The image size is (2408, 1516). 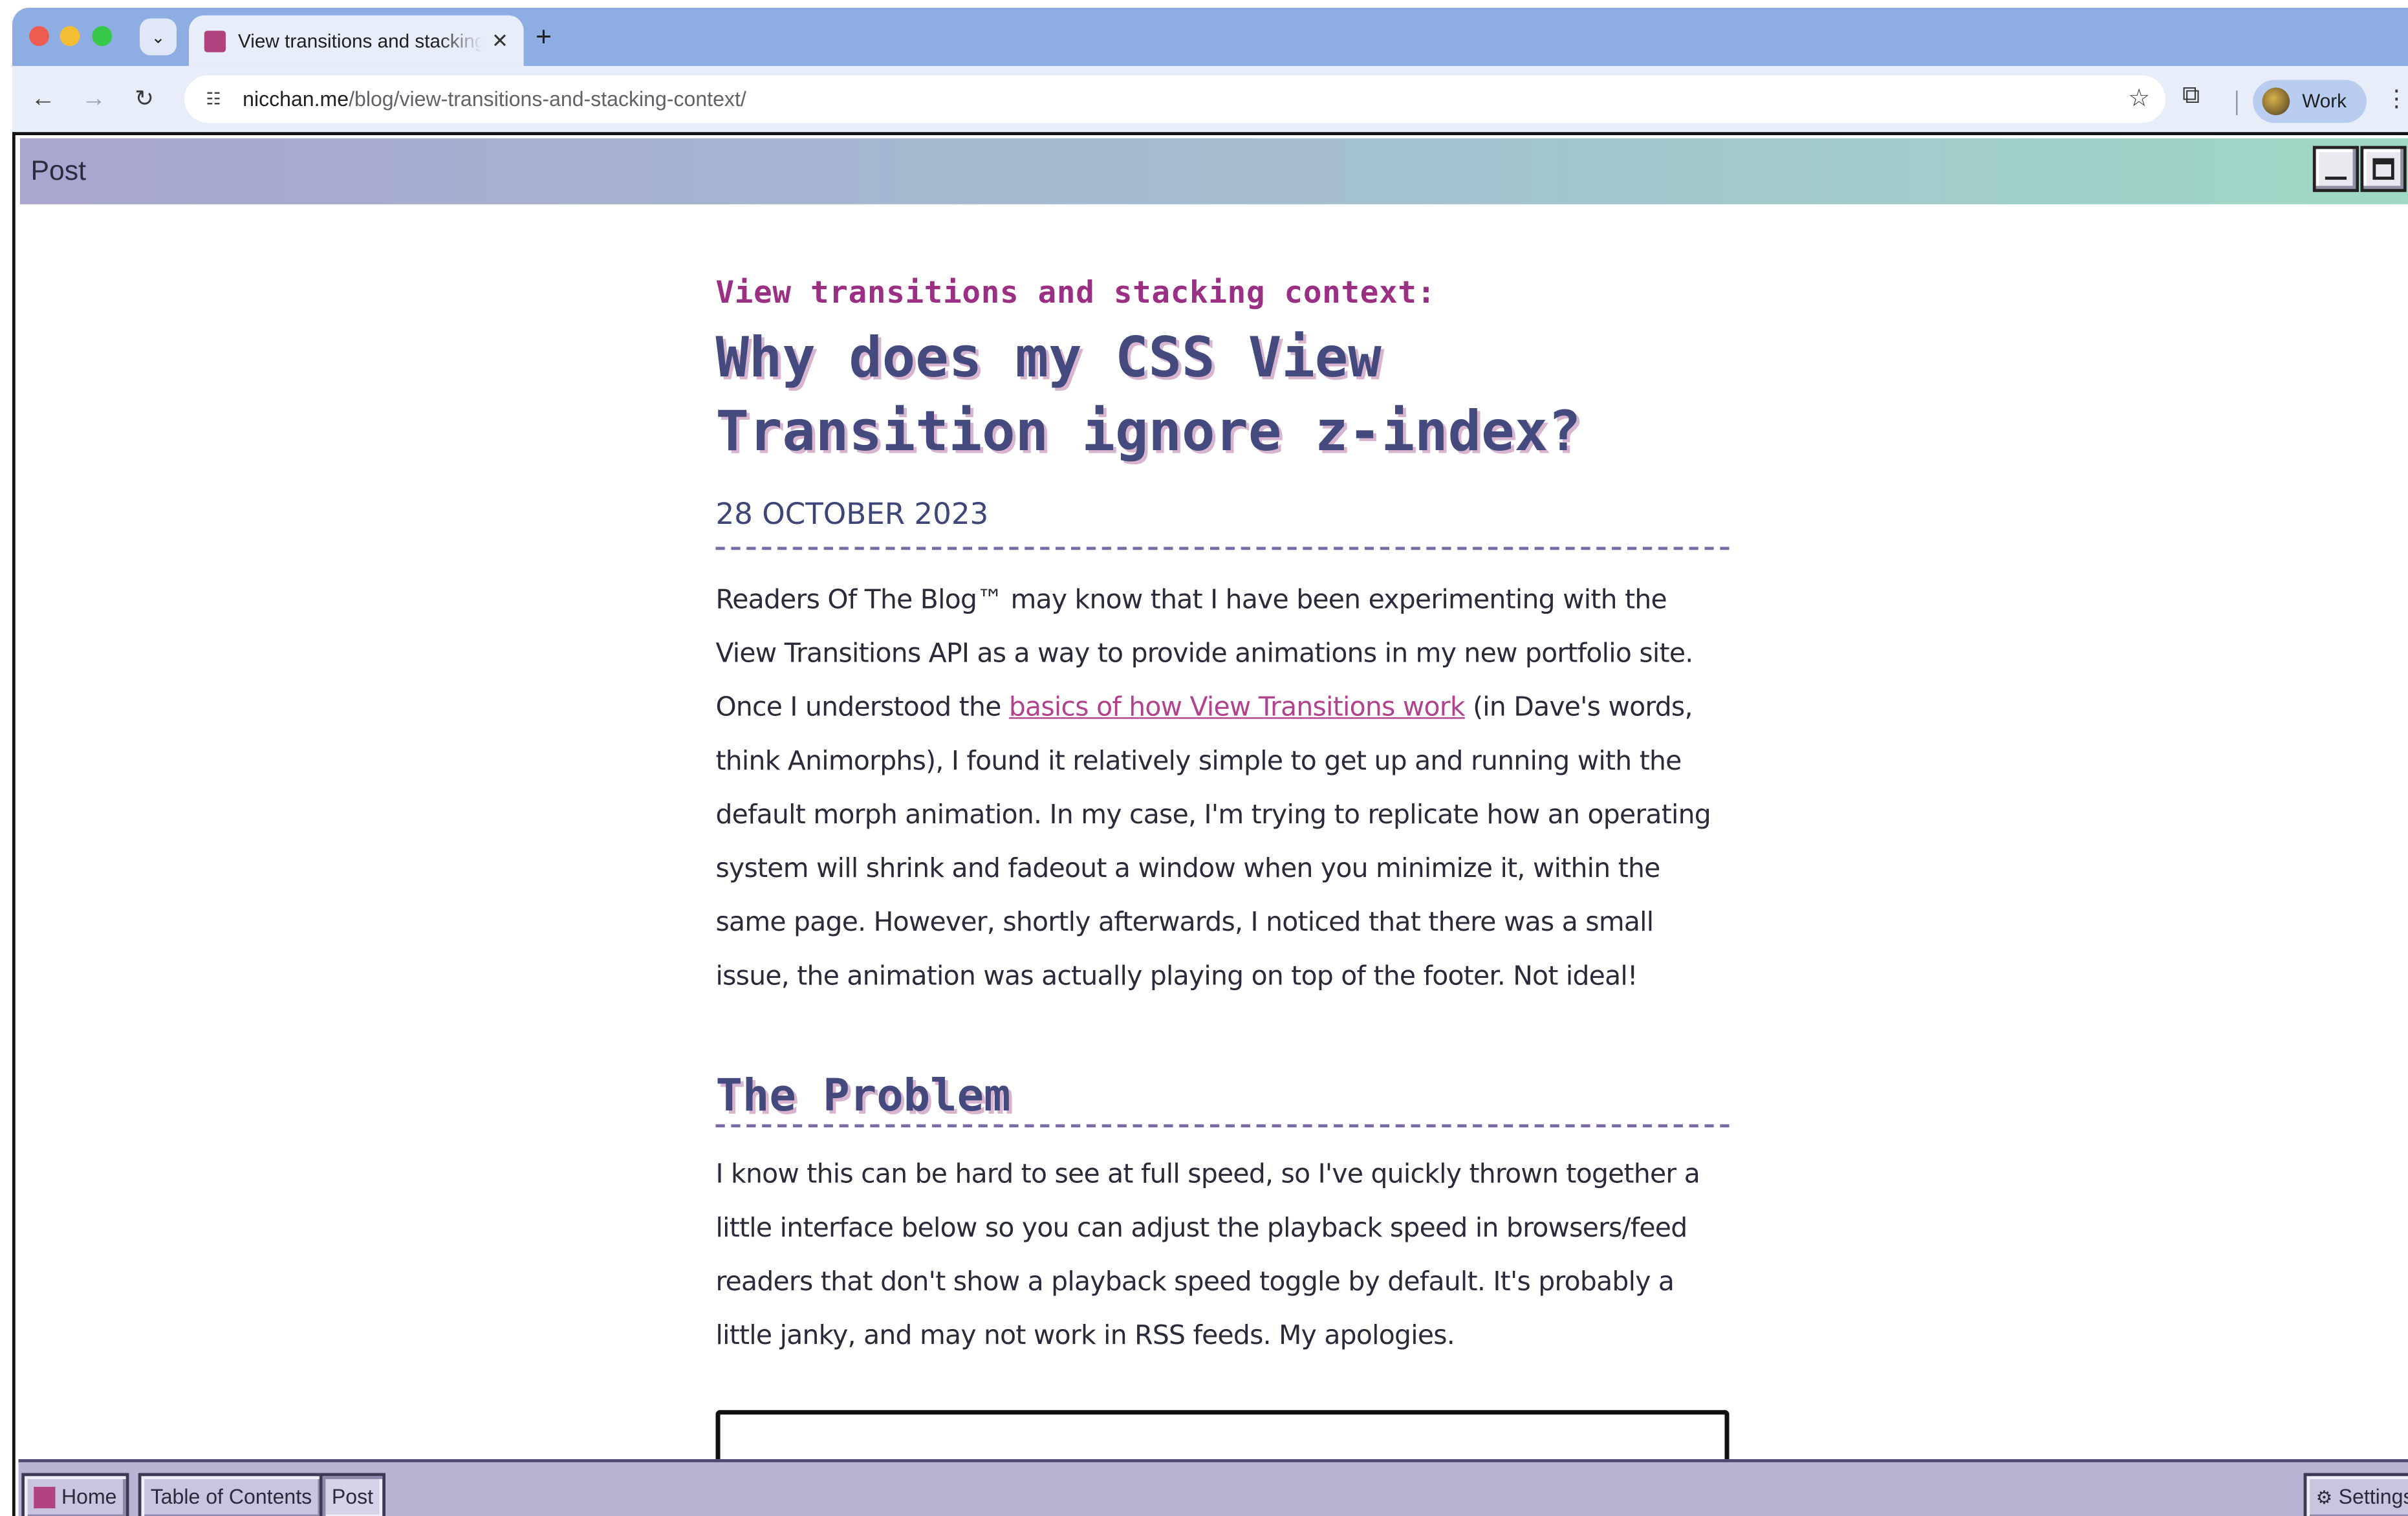 I want to click on taskbar-post-label: Post, so click(x=352, y=1497).